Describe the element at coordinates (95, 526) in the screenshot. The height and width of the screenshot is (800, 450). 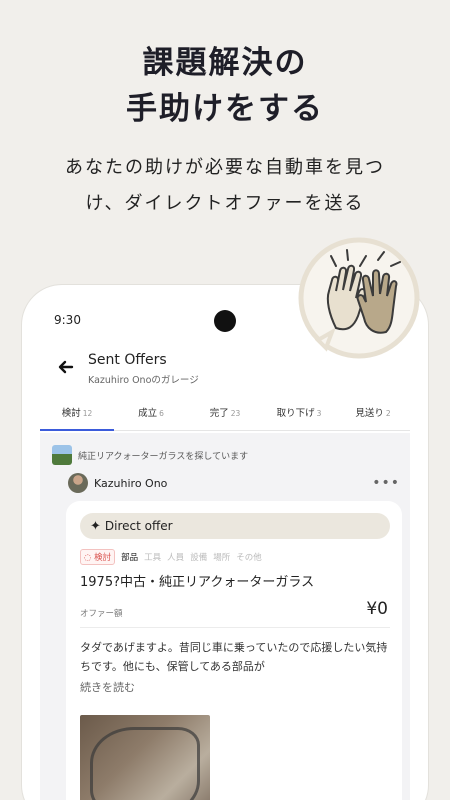
I see `sparkle-icon: ✦` at that location.